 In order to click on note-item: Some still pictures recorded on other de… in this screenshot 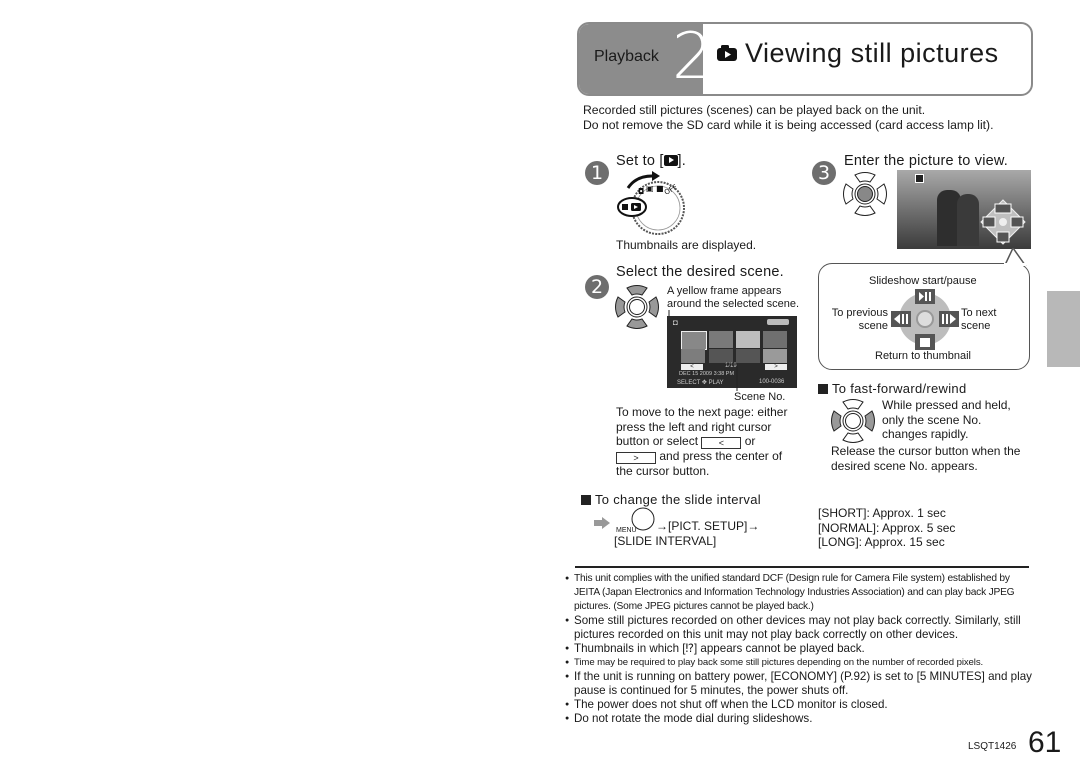, I will do `click(800, 628)`.